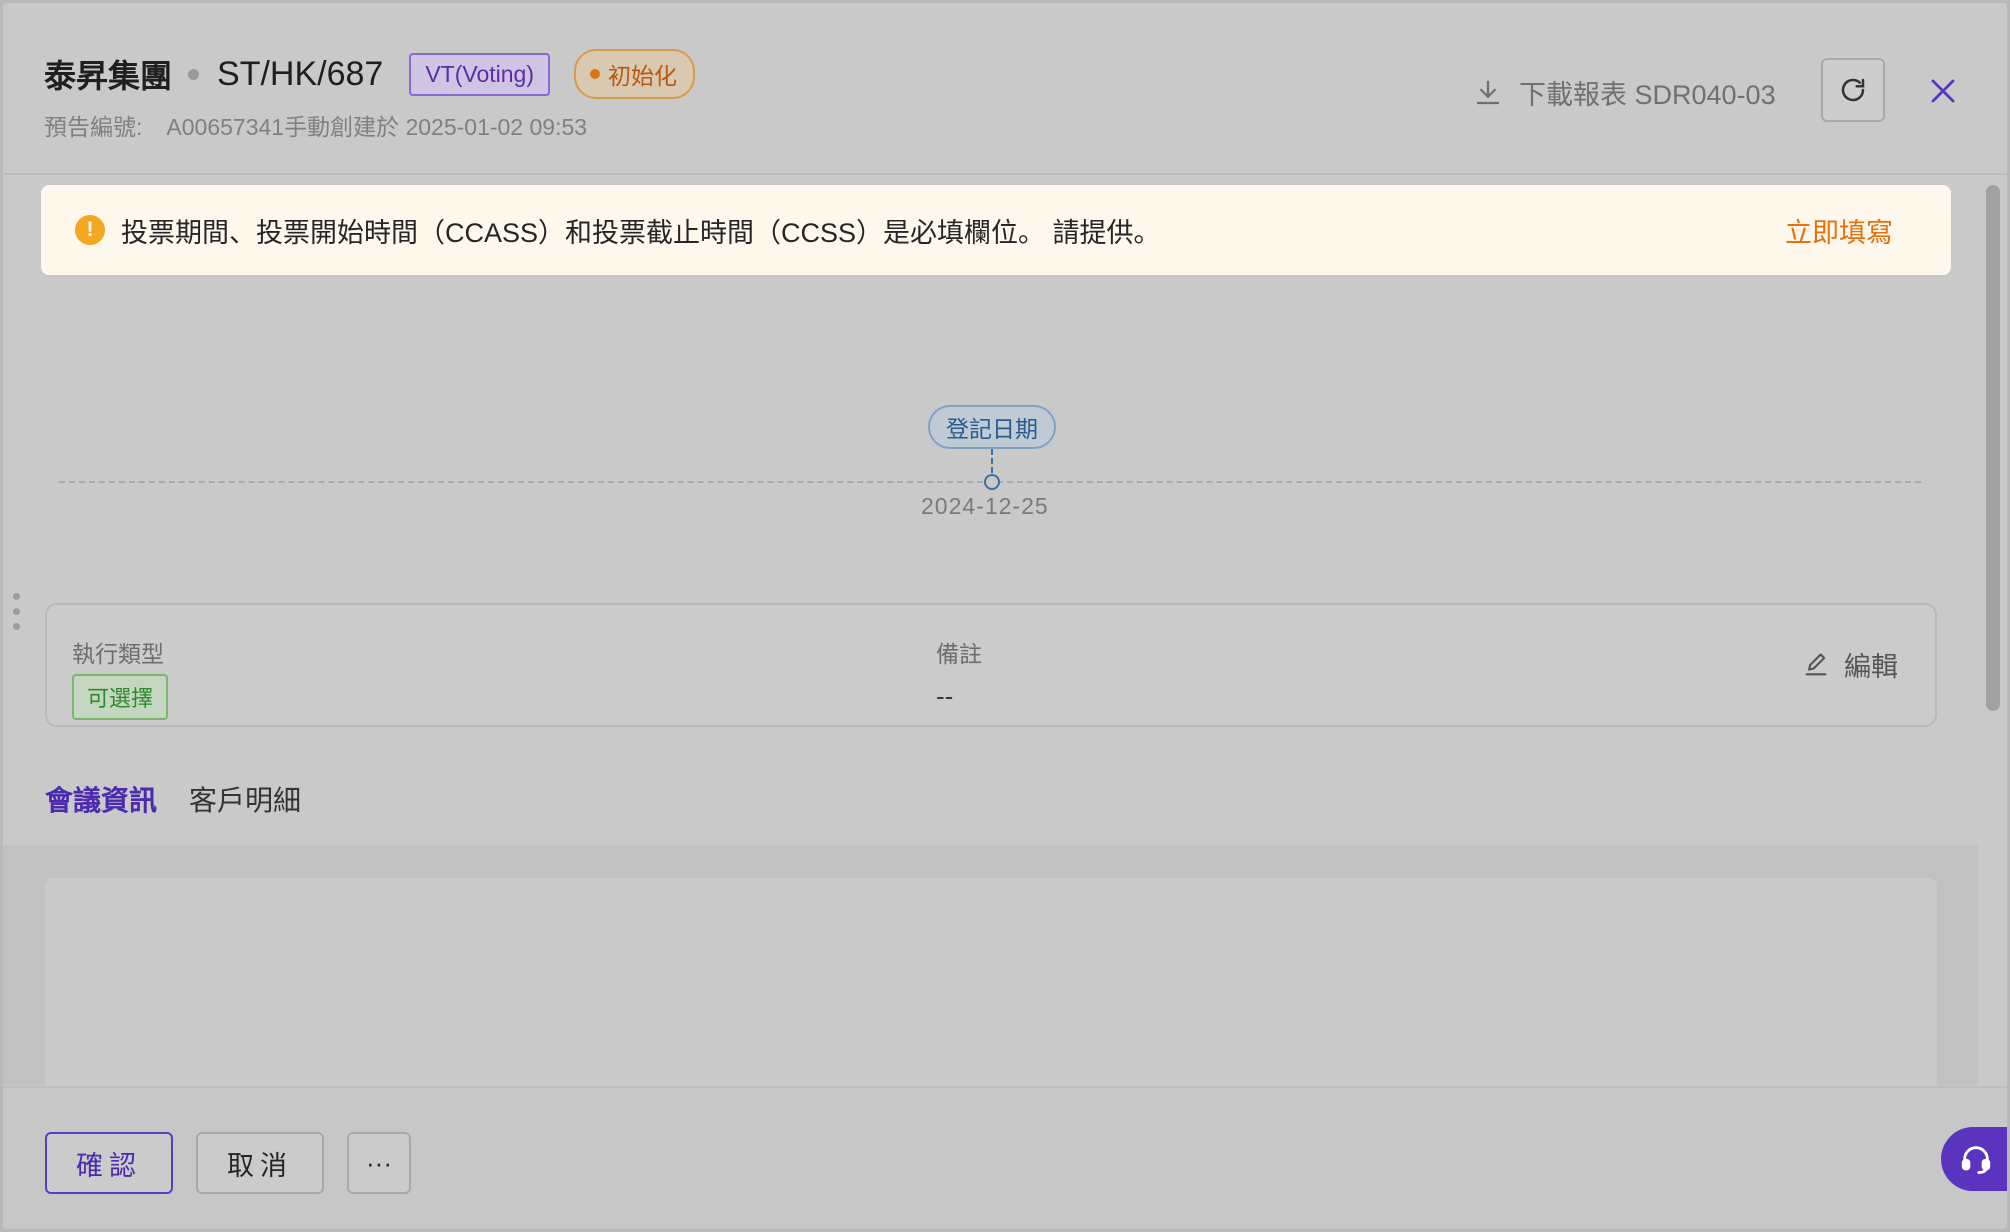  Describe the element at coordinates (991, 812) in the screenshot. I see `tab-bar: 會議資訊 客戶明細` at that location.